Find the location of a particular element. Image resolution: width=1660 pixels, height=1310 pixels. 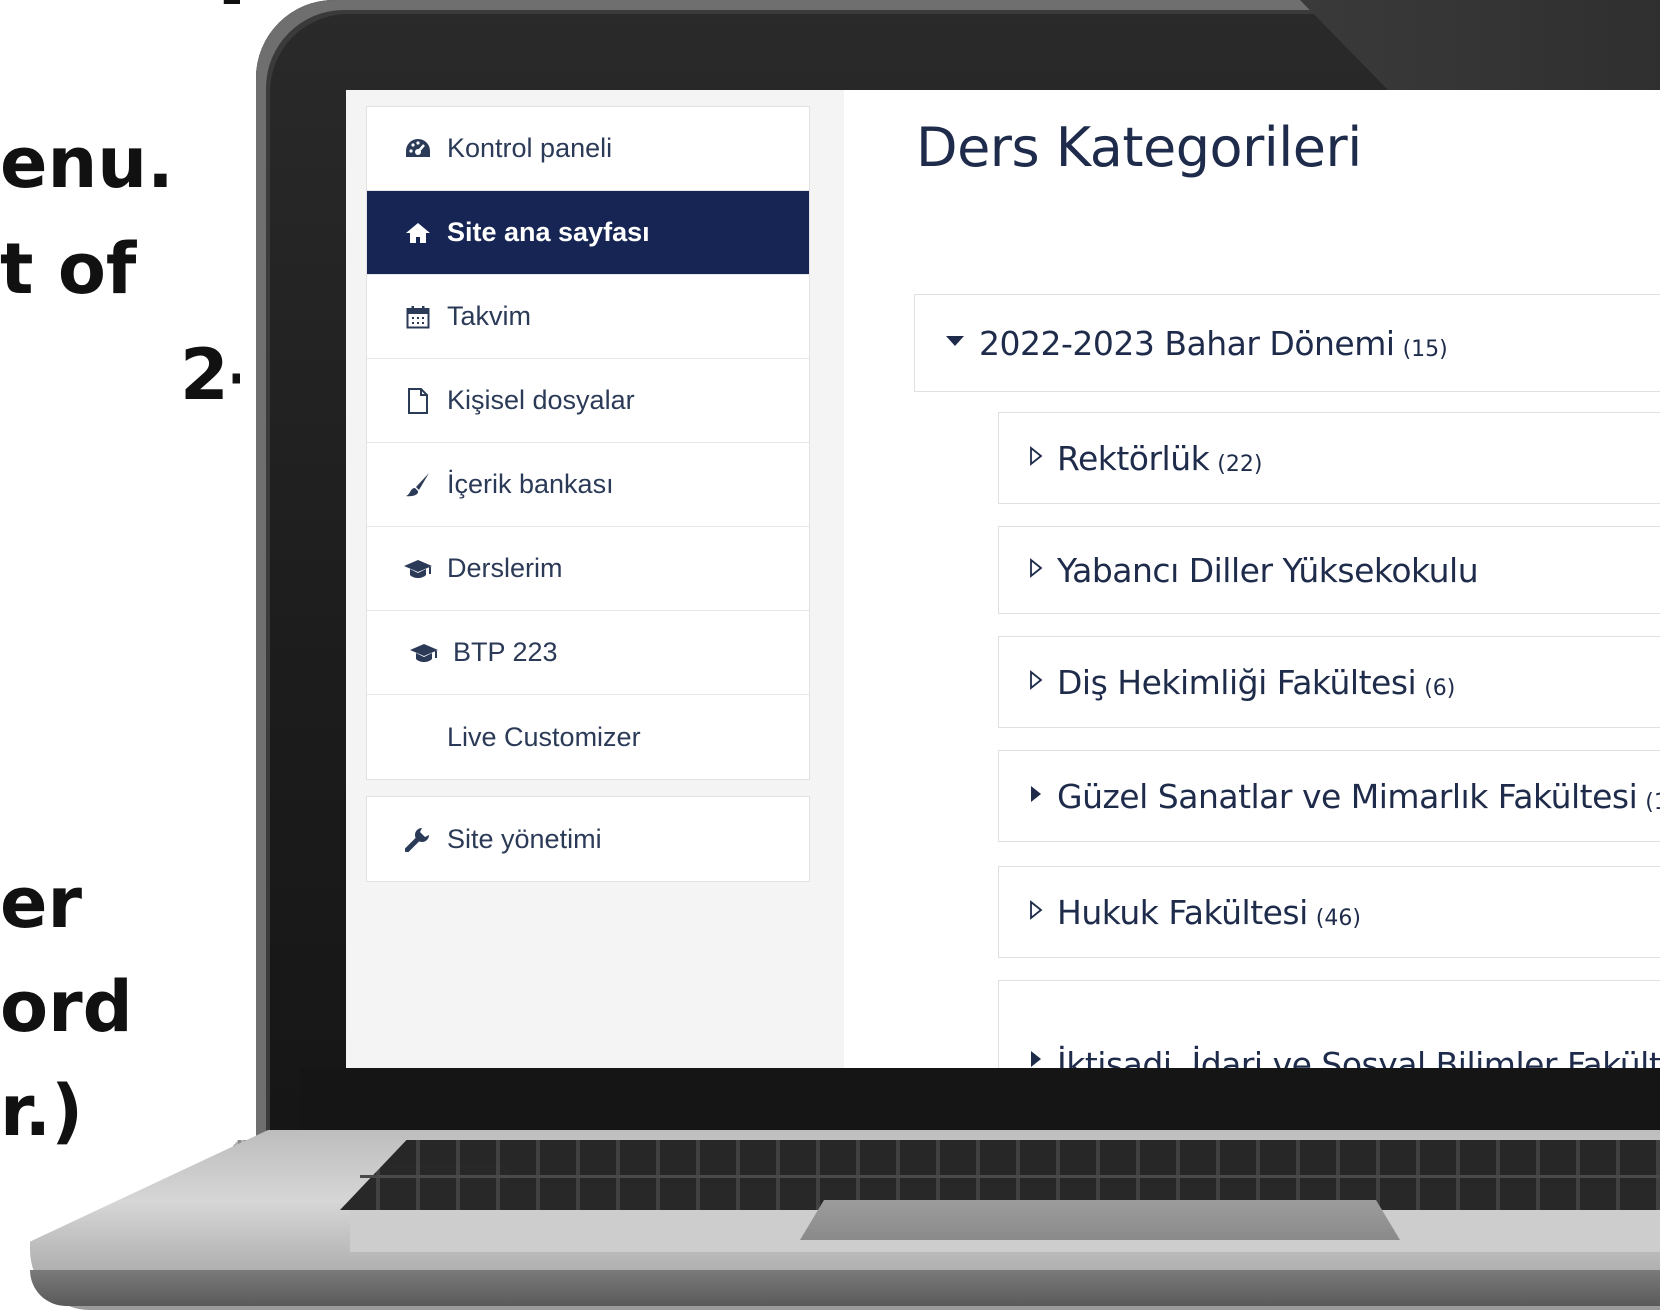

category-2022-2023-spring: 2022-2023 Bahar Dönemi (15) is located at coordinates (1287, 343).